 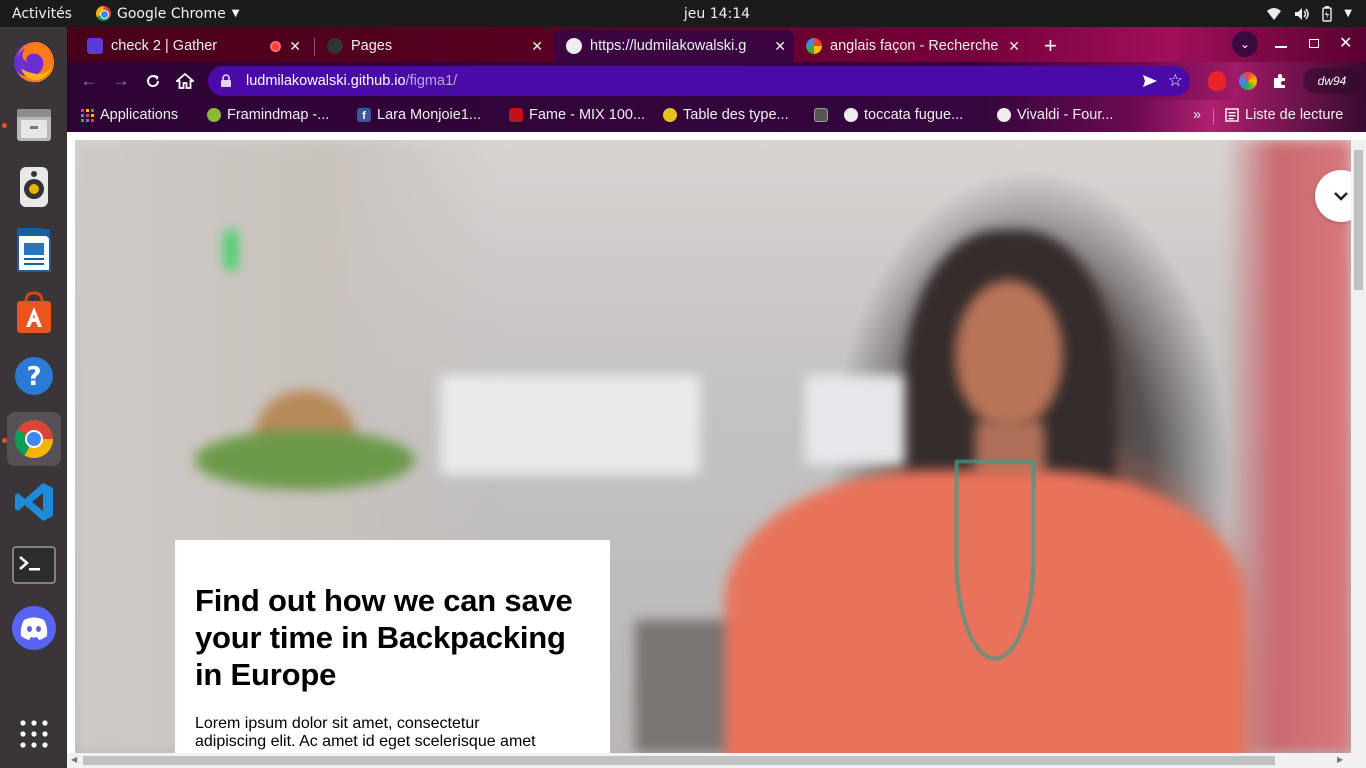 What do you see at coordinates (214, 115) in the screenshot?
I see `framindmap-icon` at bounding box center [214, 115].